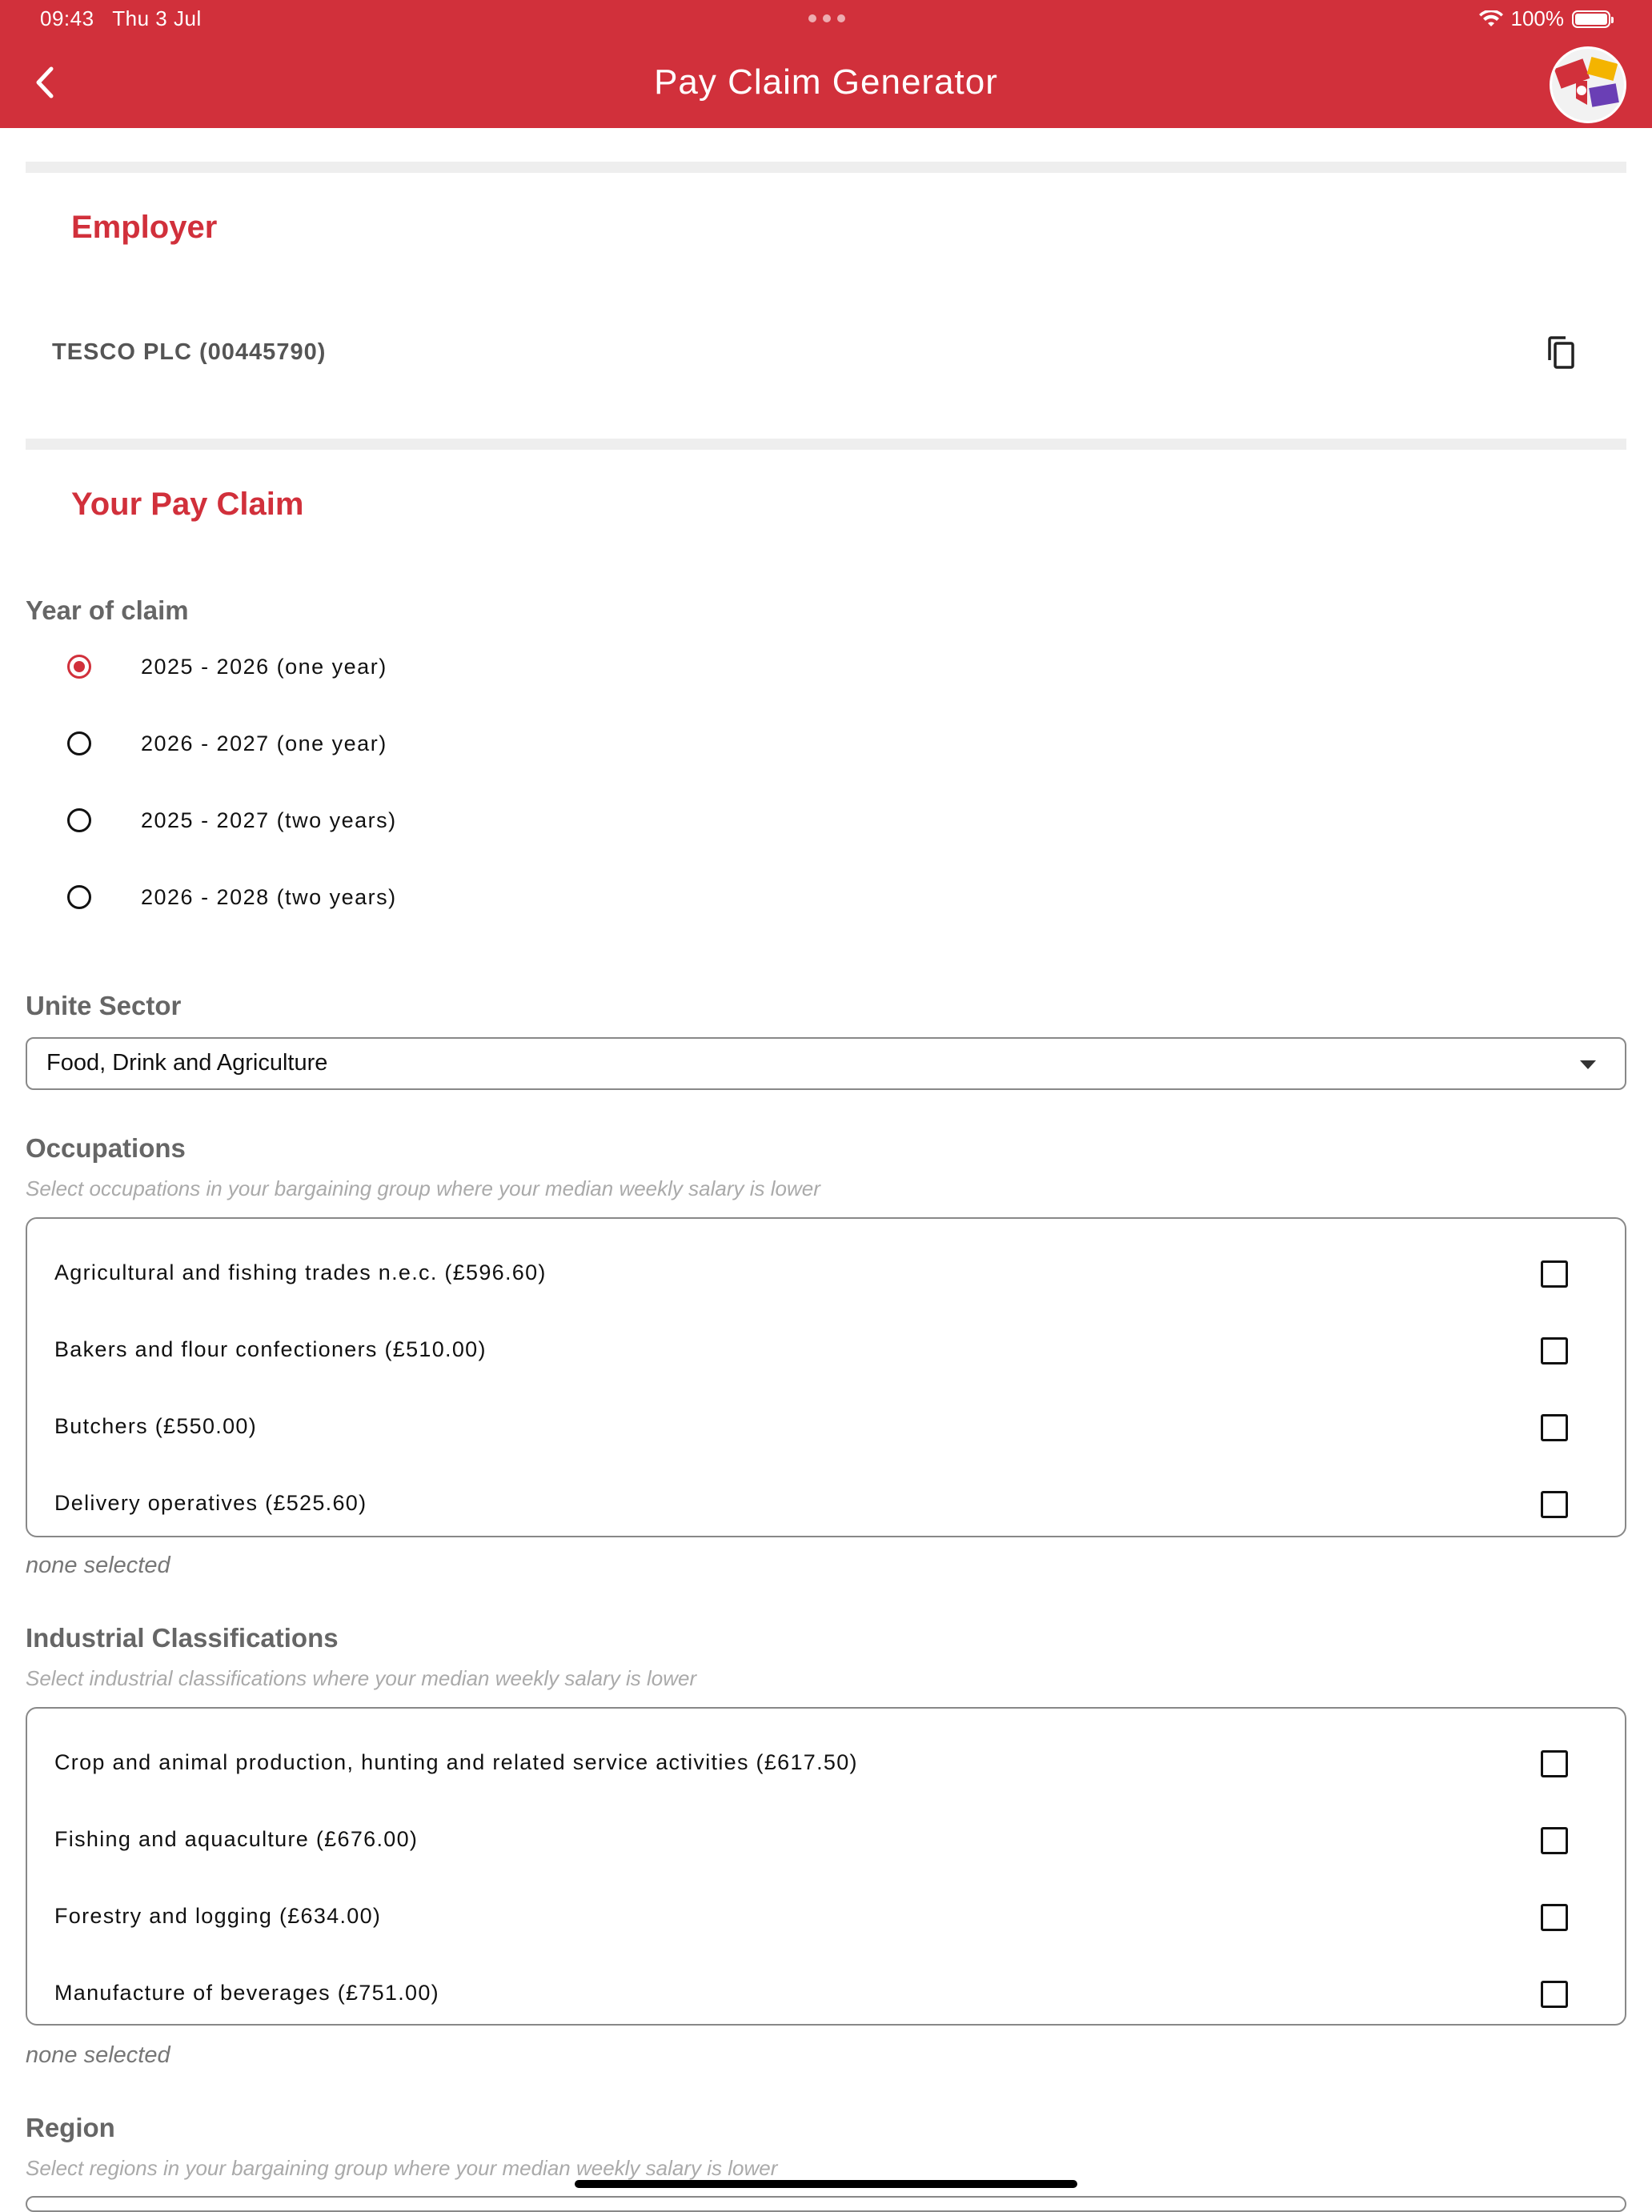 This screenshot has width=1652, height=2212. What do you see at coordinates (107, 610) in the screenshot?
I see `year-of-claim-label: Year of claim` at bounding box center [107, 610].